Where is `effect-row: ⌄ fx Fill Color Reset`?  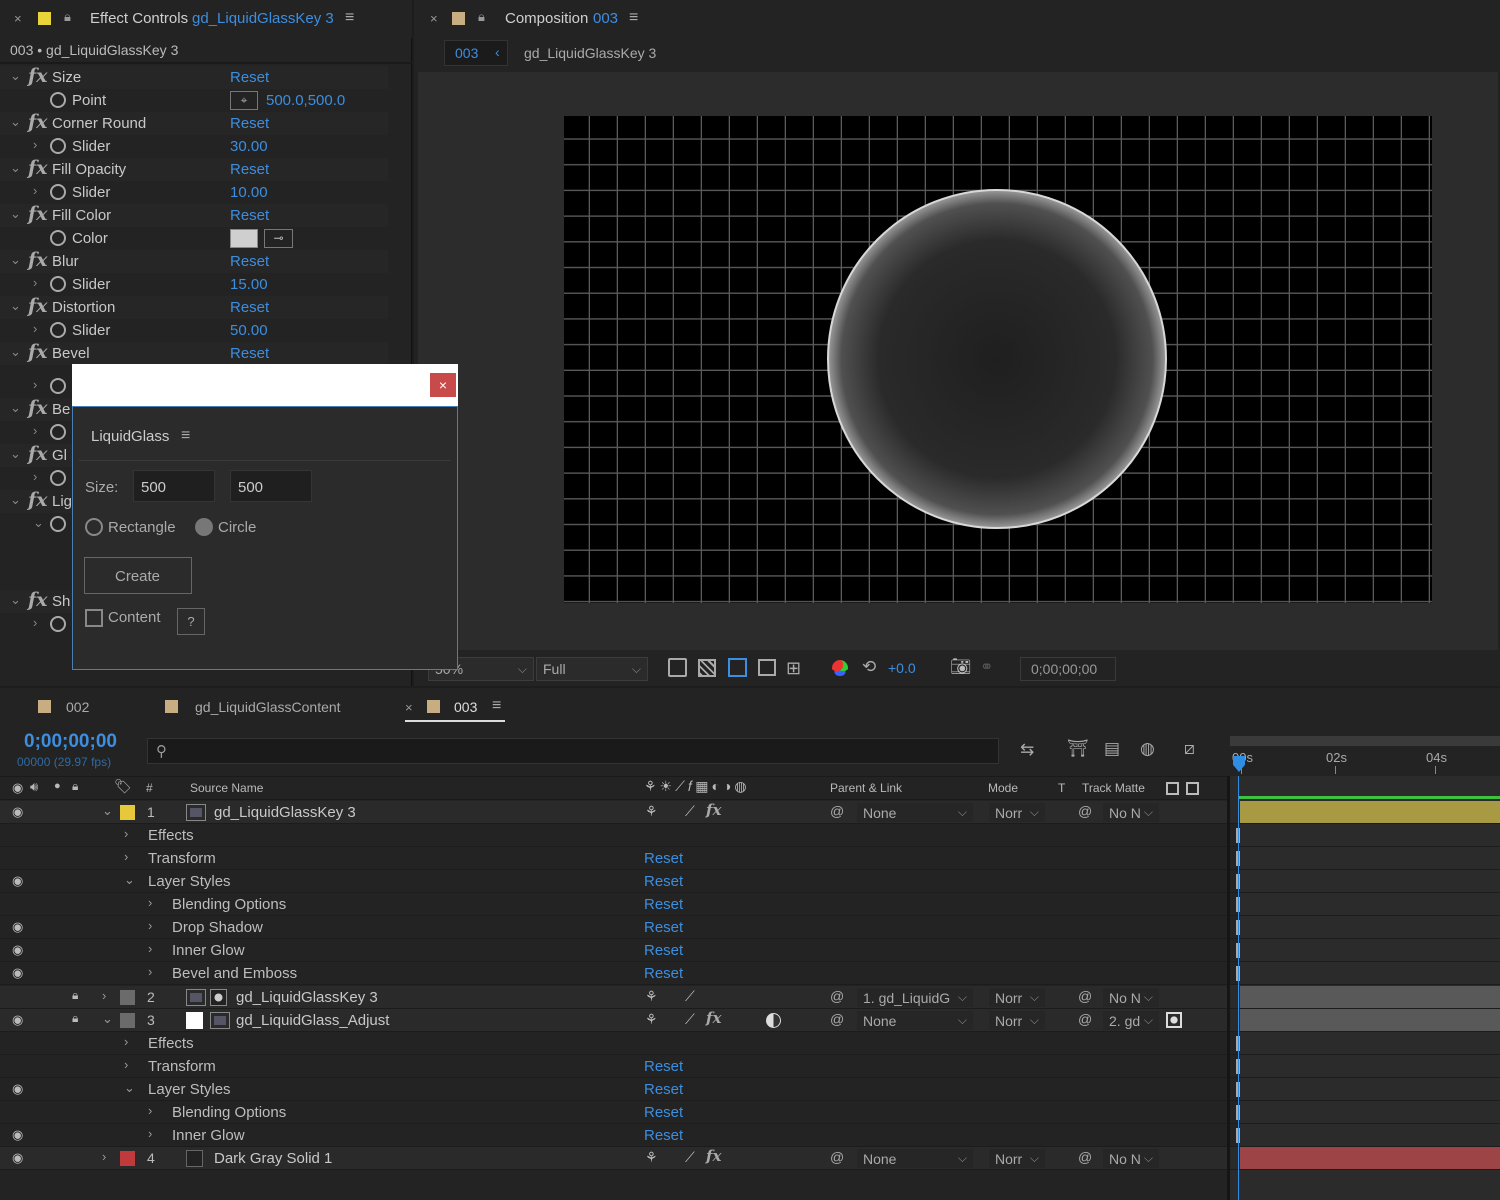 effect-row: ⌄ fx Fill Color Reset is located at coordinates (194, 215).